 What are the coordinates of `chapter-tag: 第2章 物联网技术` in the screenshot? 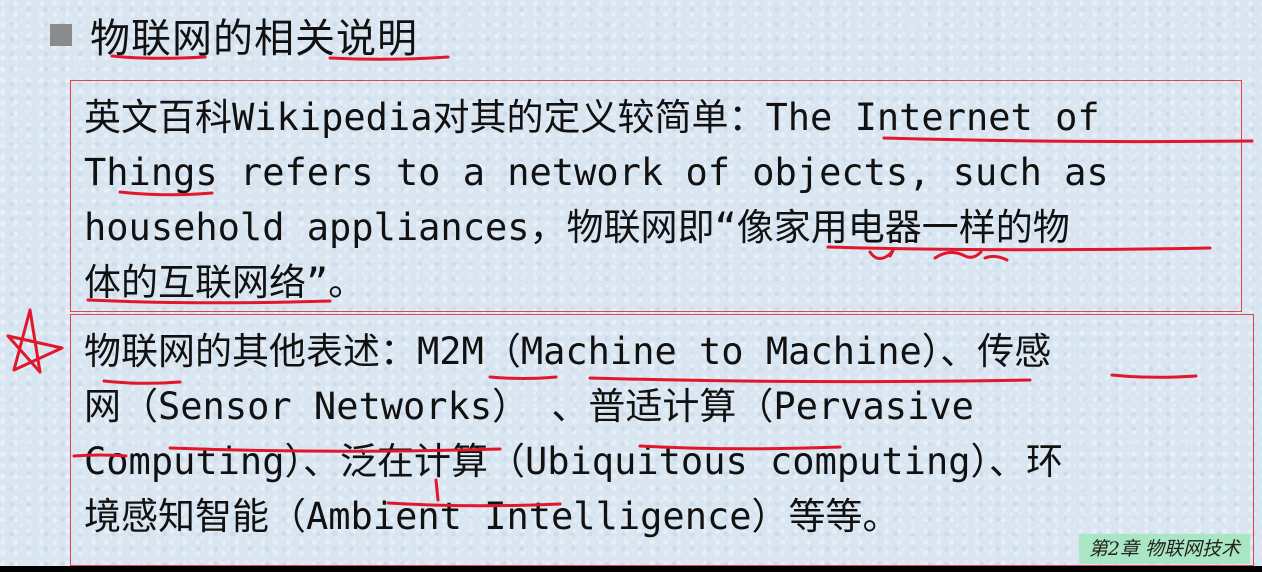 It's located at (1164, 549).